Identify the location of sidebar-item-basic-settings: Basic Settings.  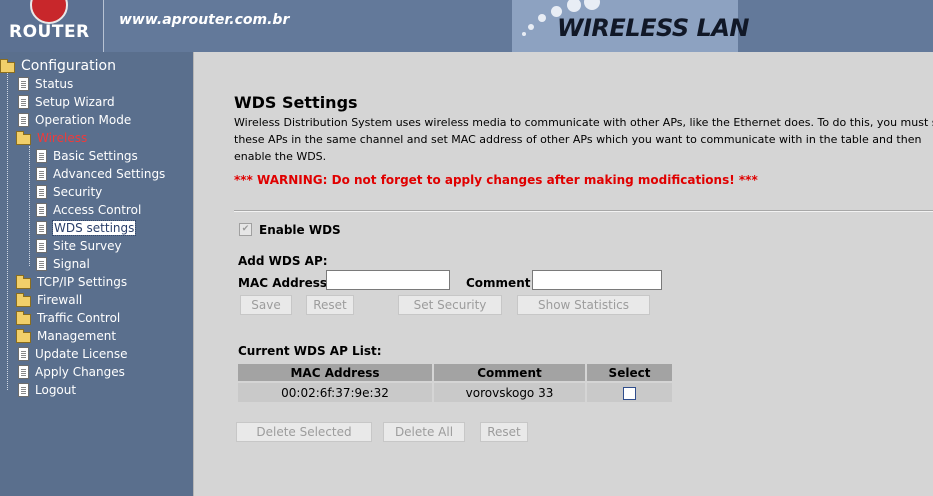
(87, 156).